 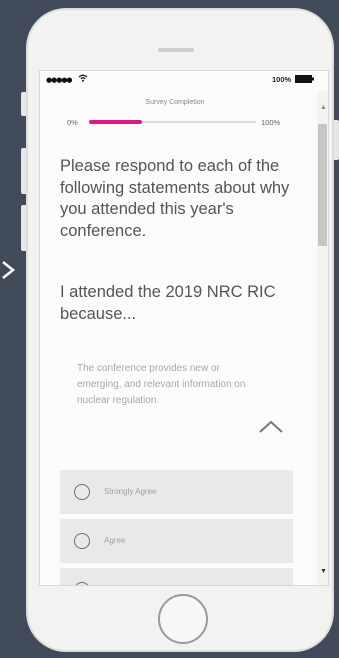 I want to click on option-strongly-agree: Strongly Agree, so click(x=176, y=492).